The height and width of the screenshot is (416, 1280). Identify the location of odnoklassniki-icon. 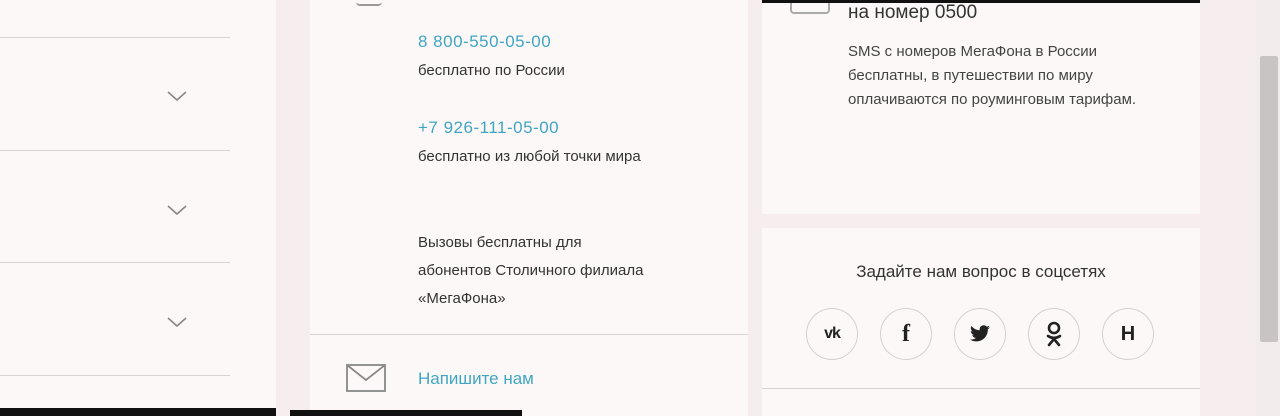
(1054, 334).